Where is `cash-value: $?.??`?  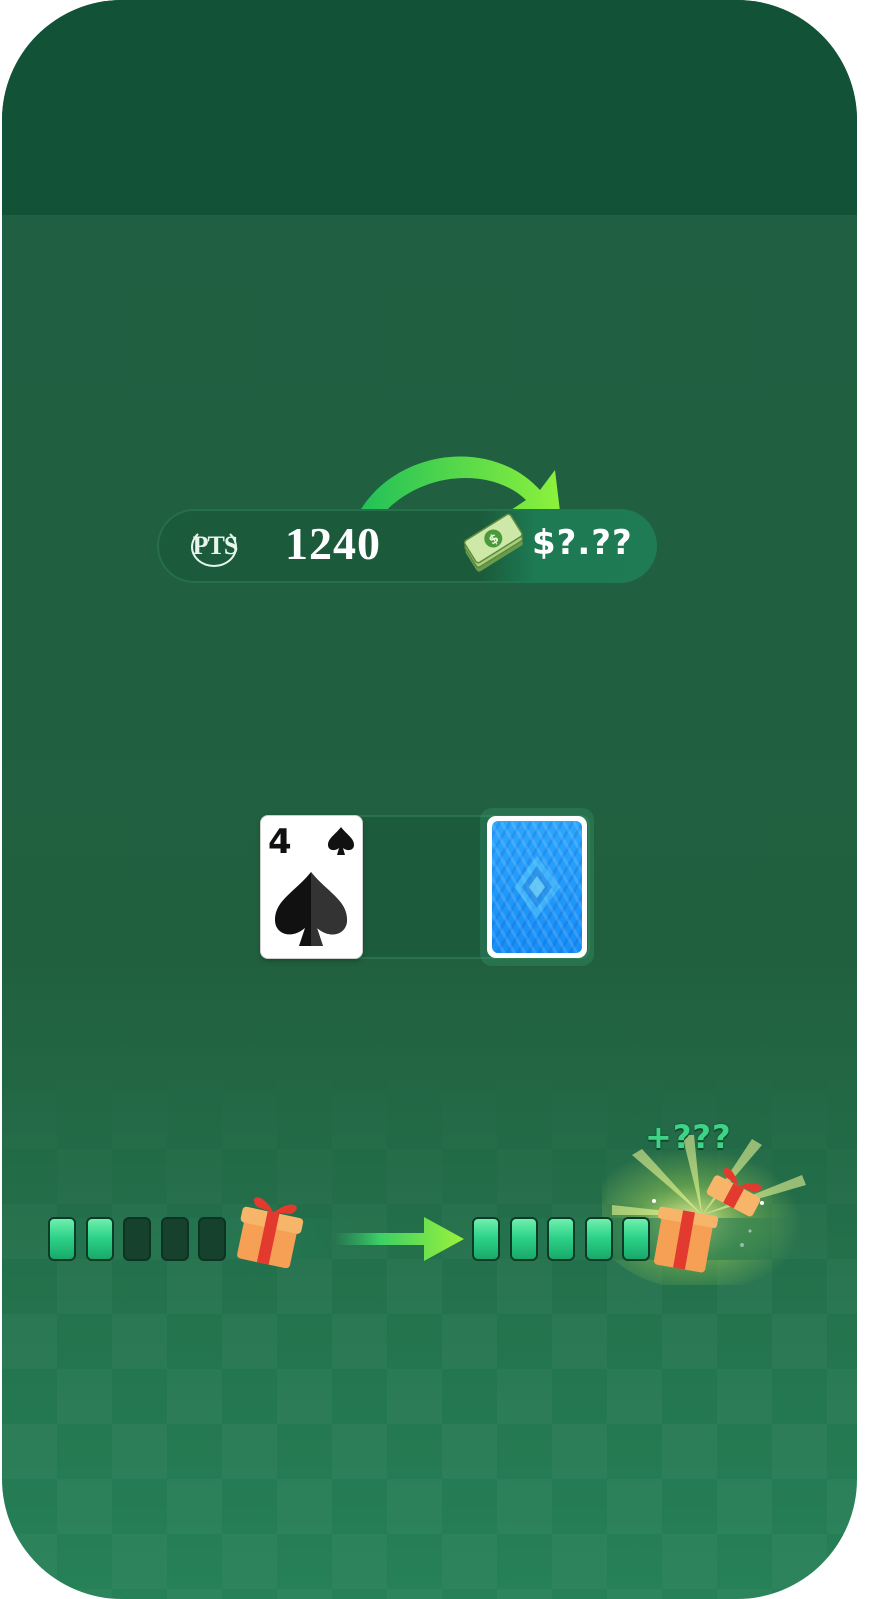
cash-value: $?.?? is located at coordinates (582, 543).